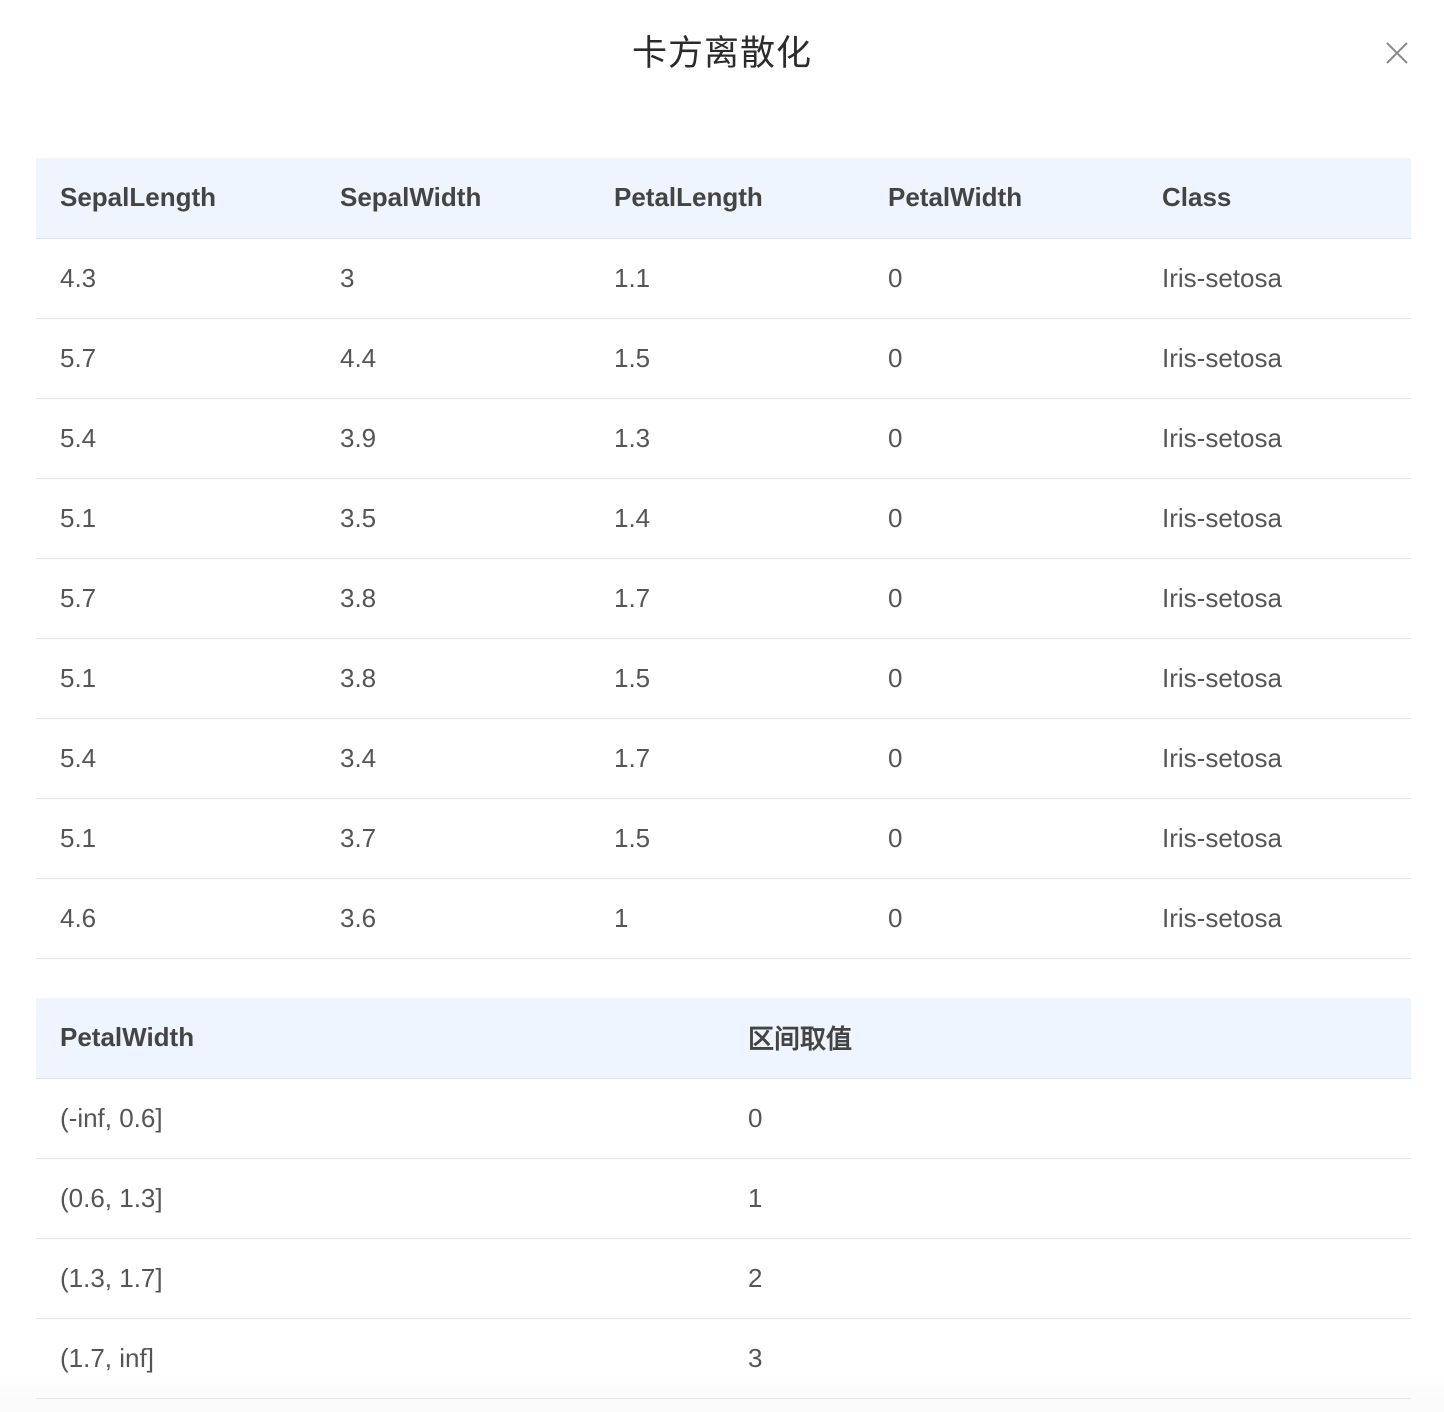 The image size is (1444, 1412). I want to click on table-cell: 4.4, so click(453, 358).